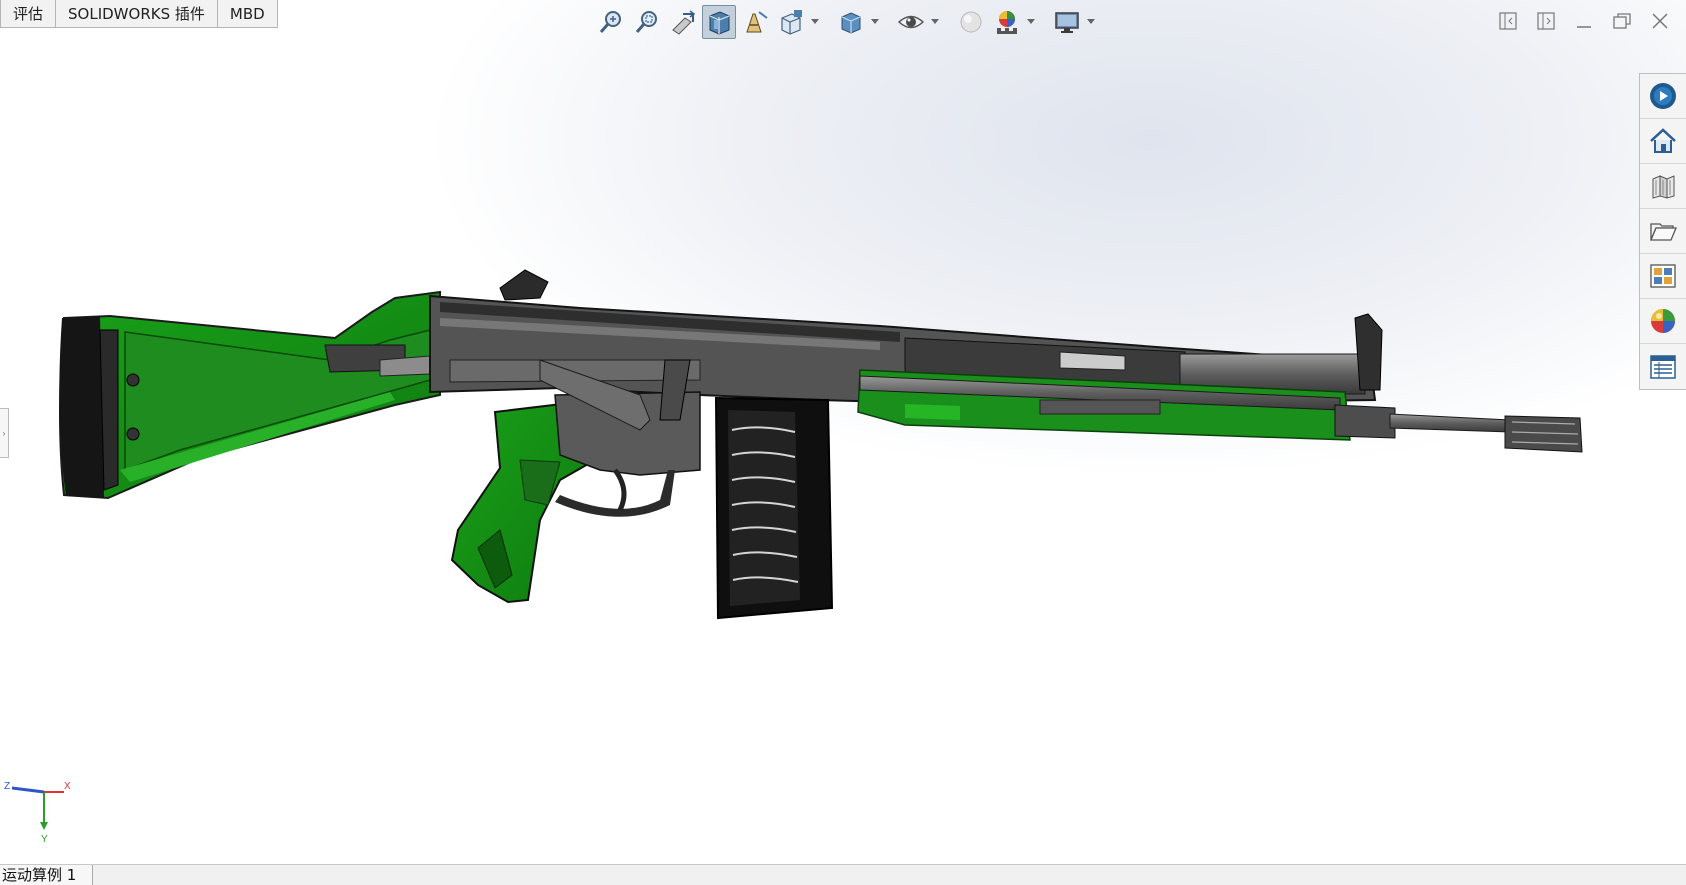 Image resolution: width=1686 pixels, height=885 pixels. Describe the element at coordinates (247, 14) in the screenshot. I see `tab-mbd: MBD` at that location.